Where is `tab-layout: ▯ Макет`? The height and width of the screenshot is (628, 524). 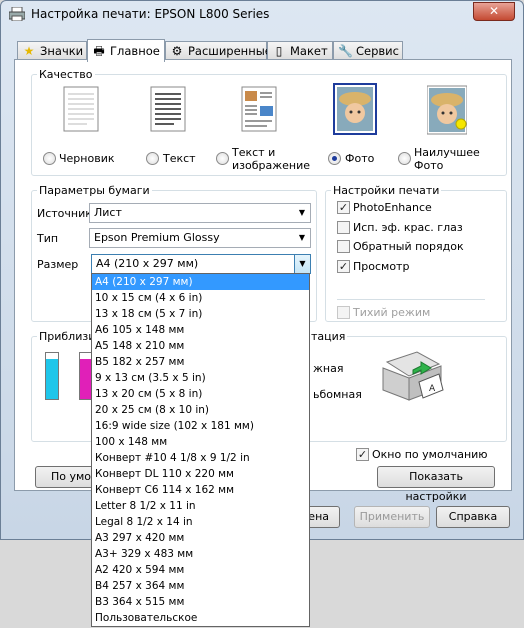
tab-layout: ▯ Макет is located at coordinates (300, 51).